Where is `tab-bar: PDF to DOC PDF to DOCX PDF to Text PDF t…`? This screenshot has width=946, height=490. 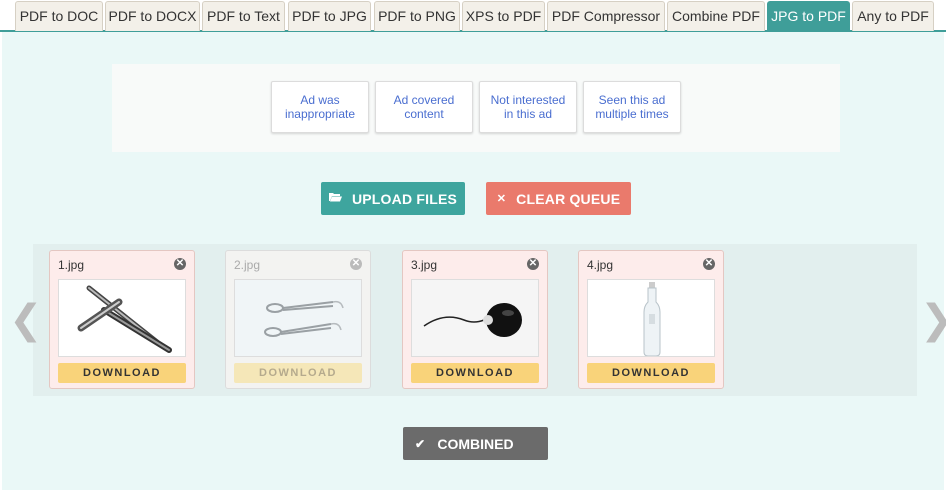
tab-bar: PDF to DOC PDF to DOCX PDF to Text PDF t… is located at coordinates (473, 16).